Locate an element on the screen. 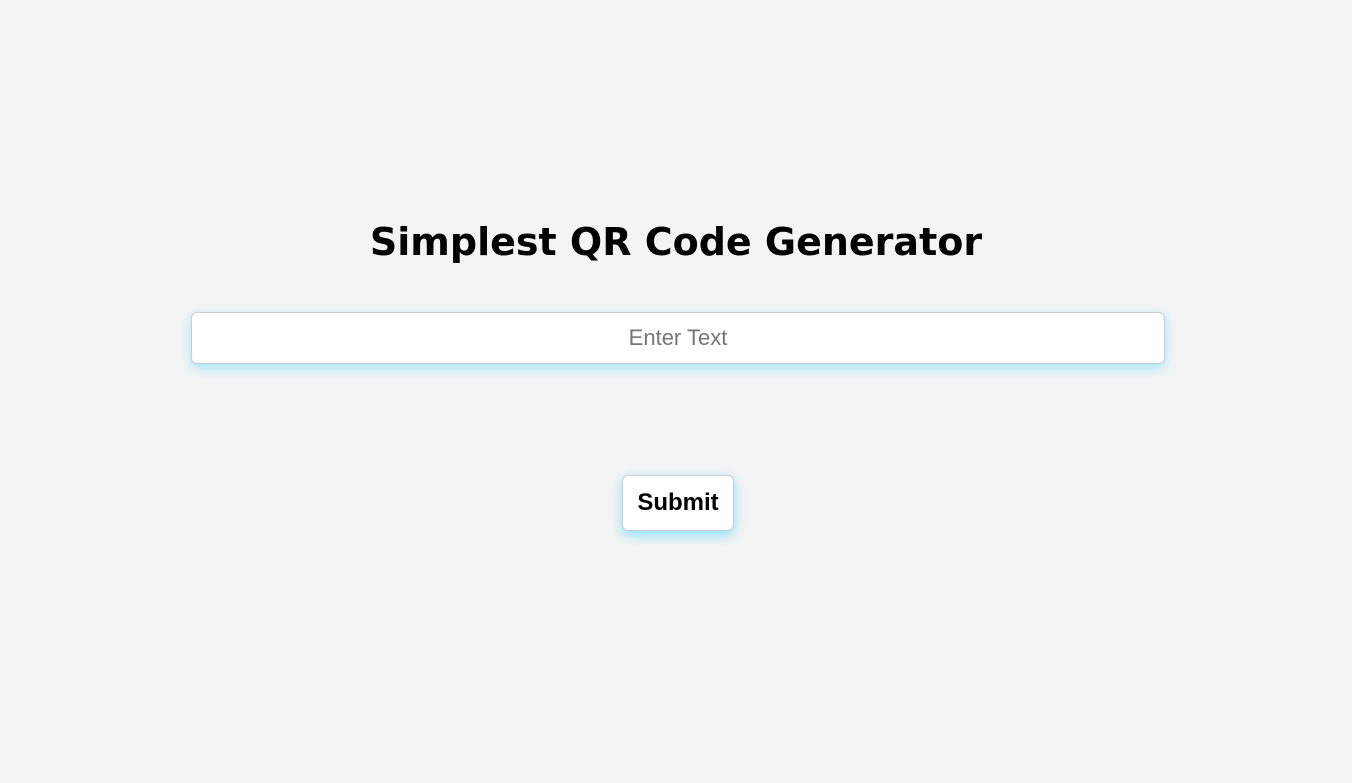 This screenshot has height=783, width=1352. text-input is located at coordinates (678, 338).